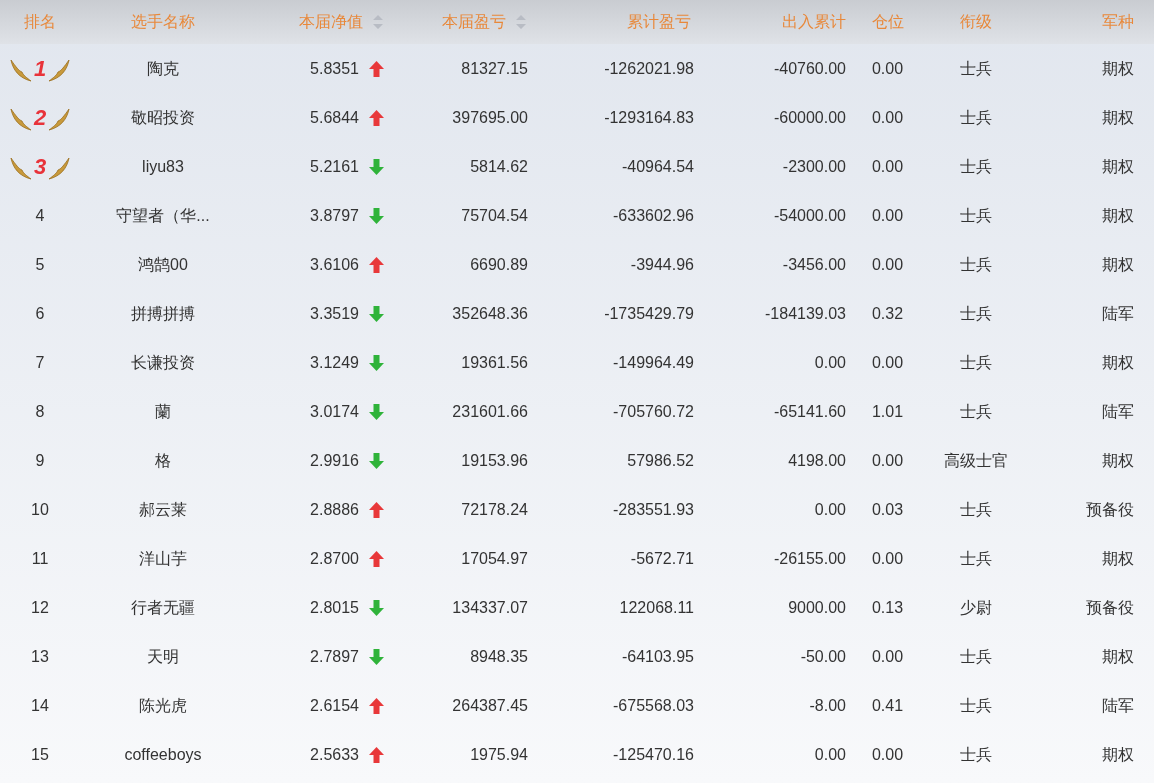 This screenshot has height=783, width=1154. I want to click on net-value: 5.2161, so click(334, 166).